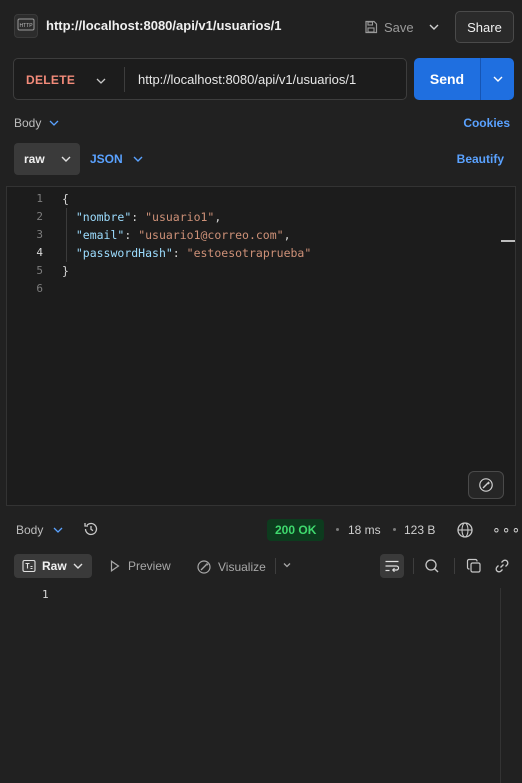 This screenshot has height=783, width=522. What do you see at coordinates (65, 271) in the screenshot?
I see `code-line: }` at bounding box center [65, 271].